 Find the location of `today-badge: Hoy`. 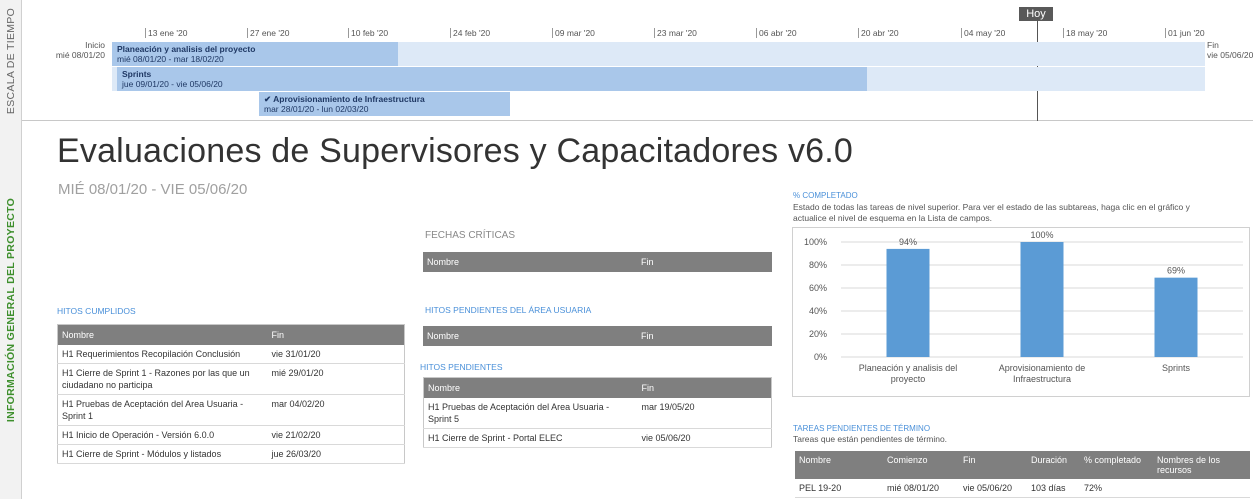

today-badge: Hoy is located at coordinates (1036, 14).